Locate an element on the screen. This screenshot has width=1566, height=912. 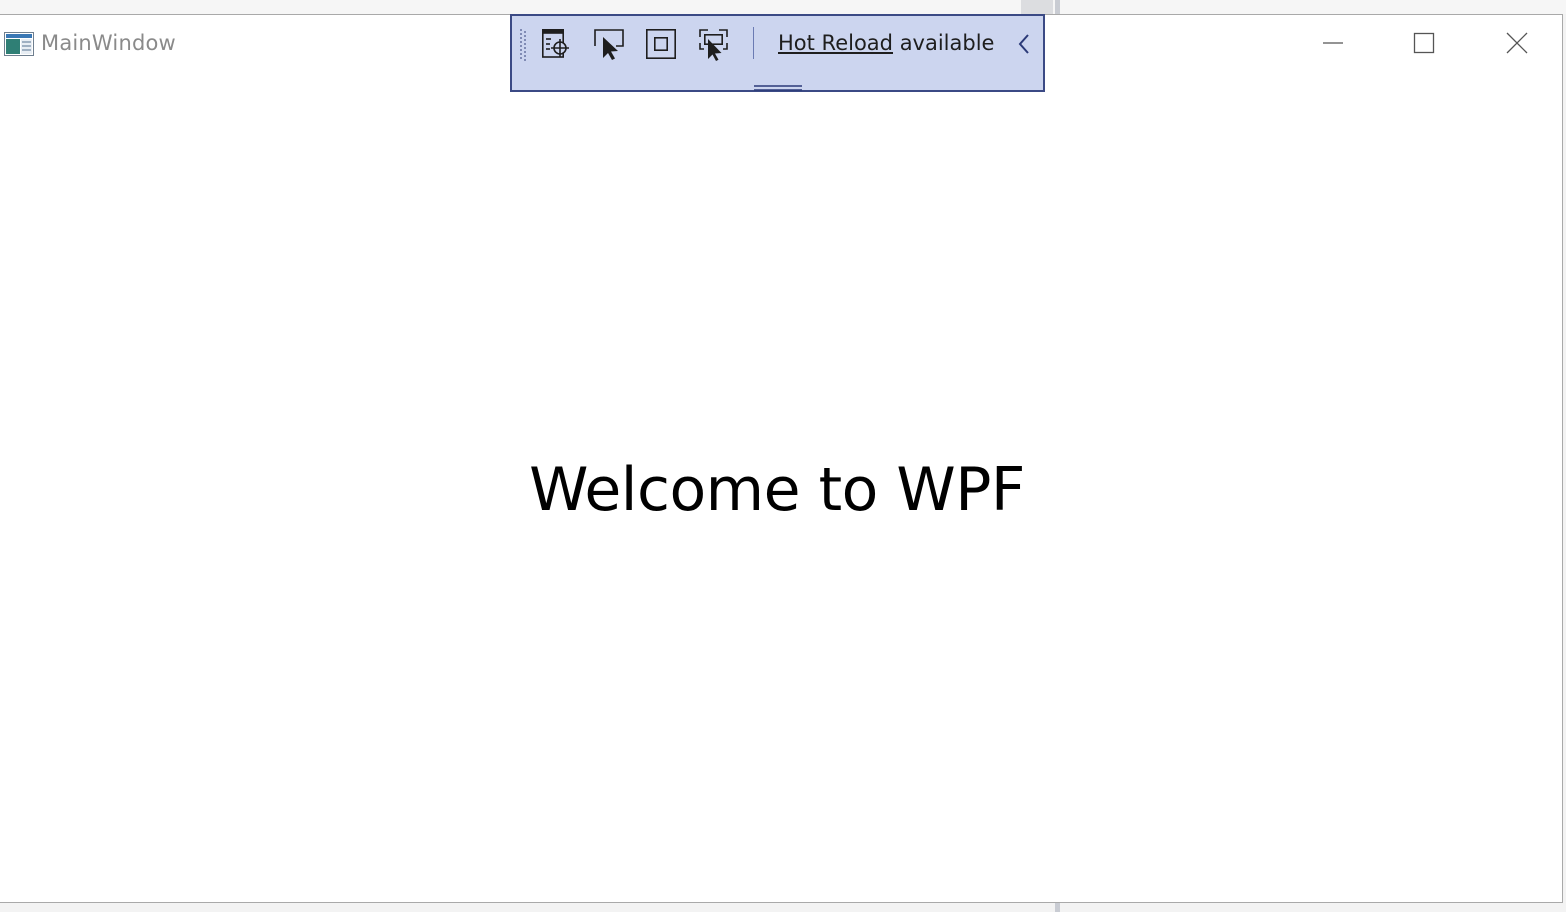
background-strip is located at coordinates (783, 7).